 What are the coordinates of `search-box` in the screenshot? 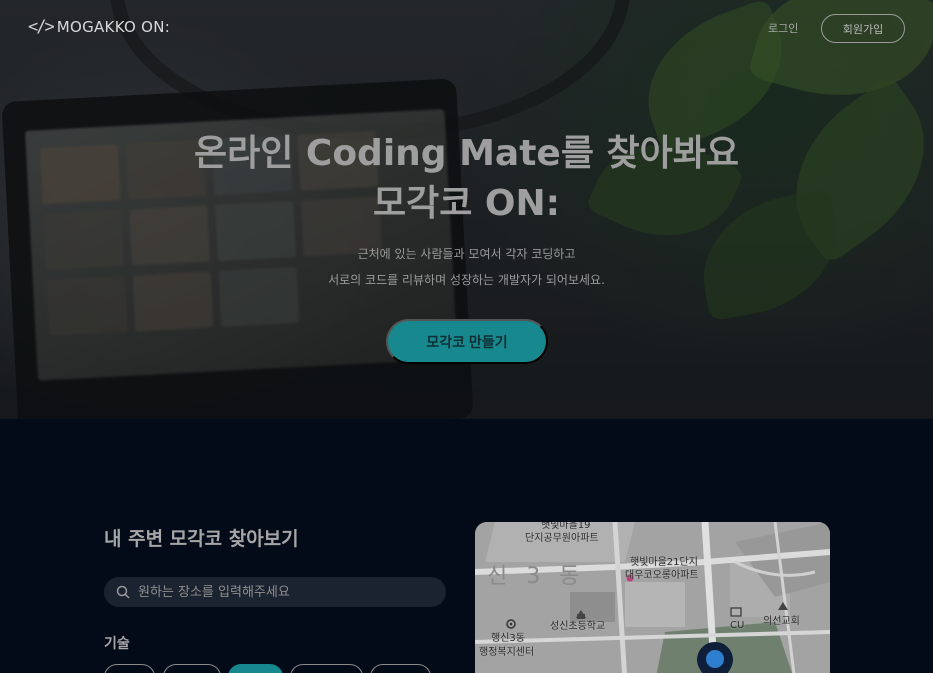 It's located at (275, 592).